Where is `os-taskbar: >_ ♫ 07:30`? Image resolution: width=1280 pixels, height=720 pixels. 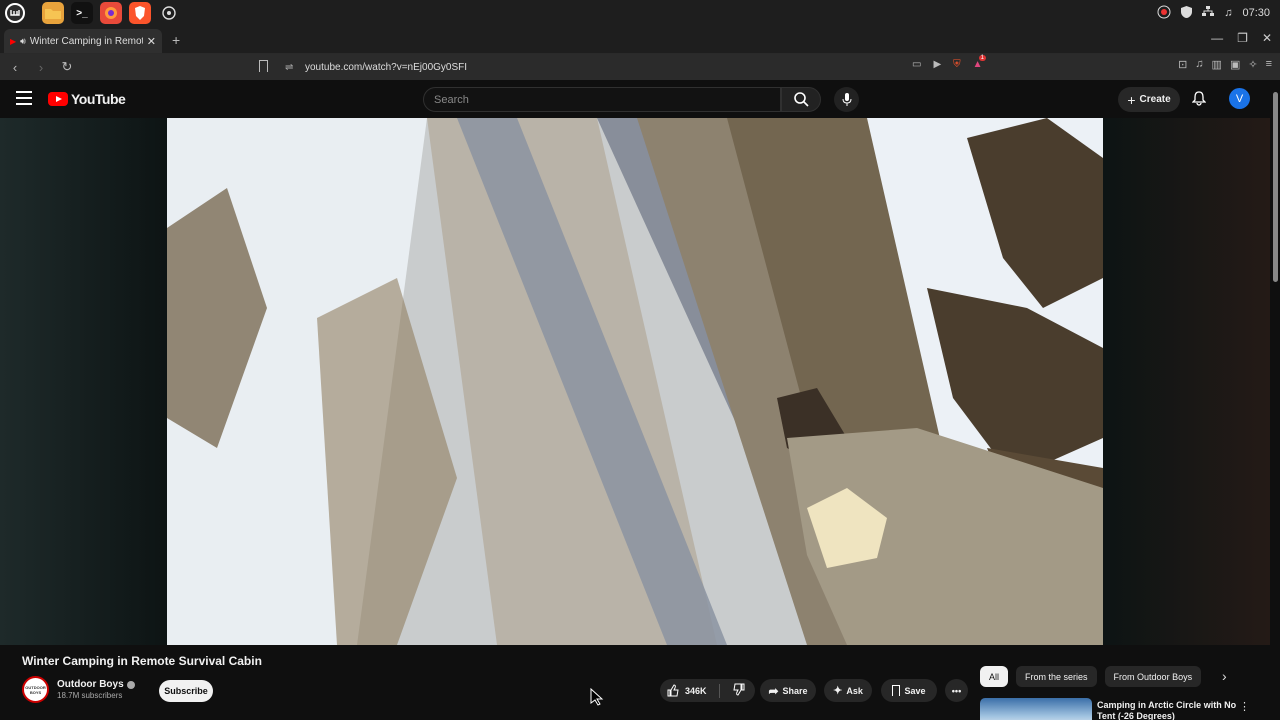 os-taskbar: >_ ♫ 07:30 is located at coordinates (640, 13).